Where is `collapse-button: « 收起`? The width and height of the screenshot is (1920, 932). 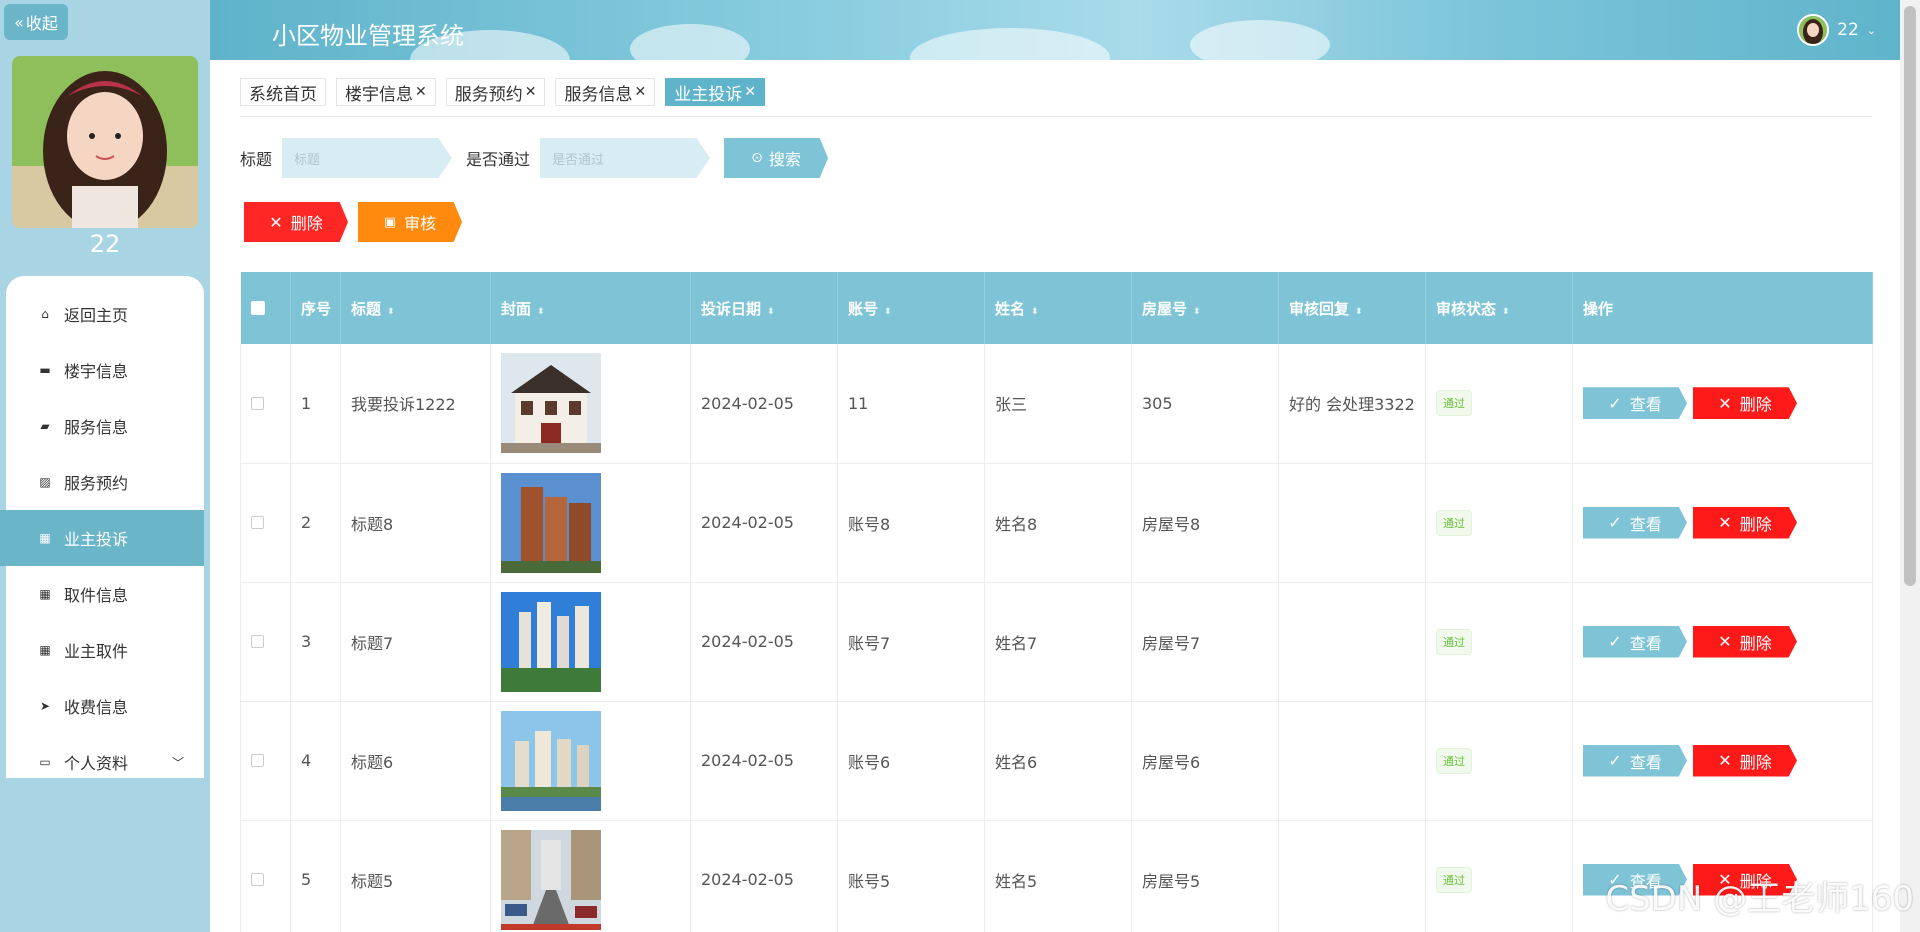 collapse-button: « 收起 is located at coordinates (36, 22).